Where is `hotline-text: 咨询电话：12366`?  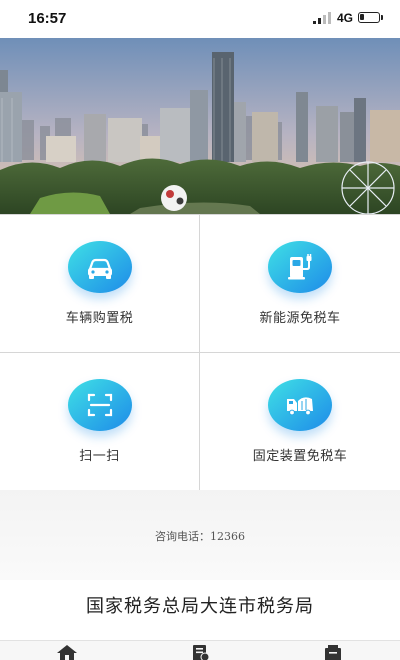 hotline-text: 咨询电话：12366 is located at coordinates (200, 536).